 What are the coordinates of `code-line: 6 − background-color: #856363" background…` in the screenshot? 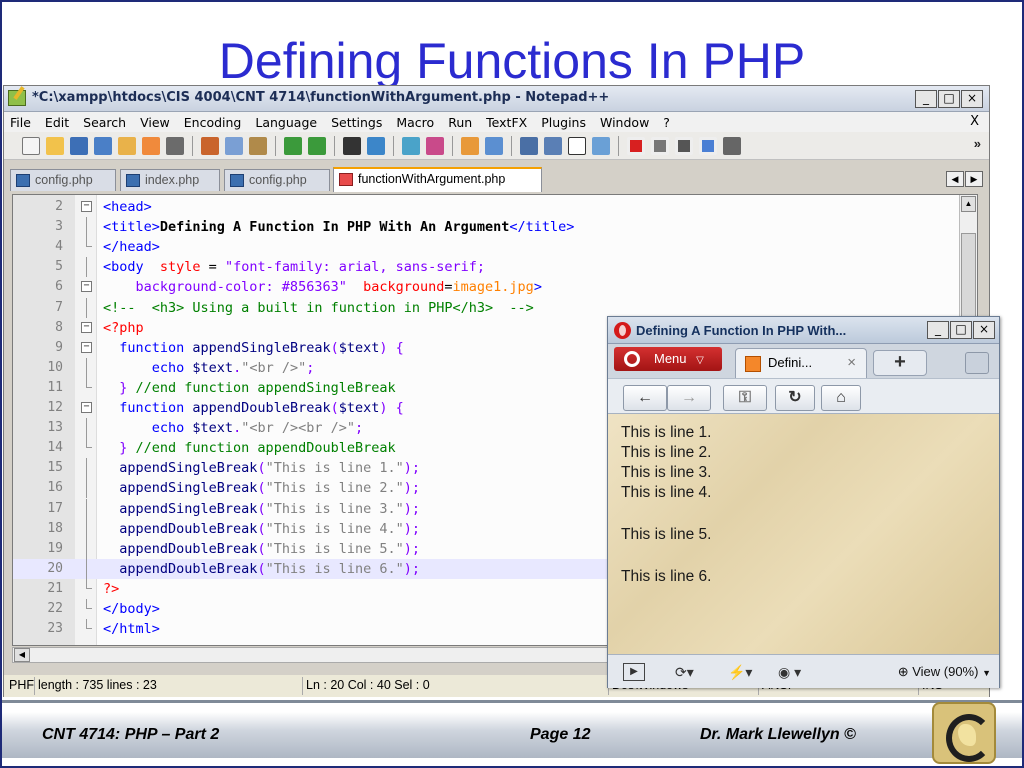 It's located at (495, 287).